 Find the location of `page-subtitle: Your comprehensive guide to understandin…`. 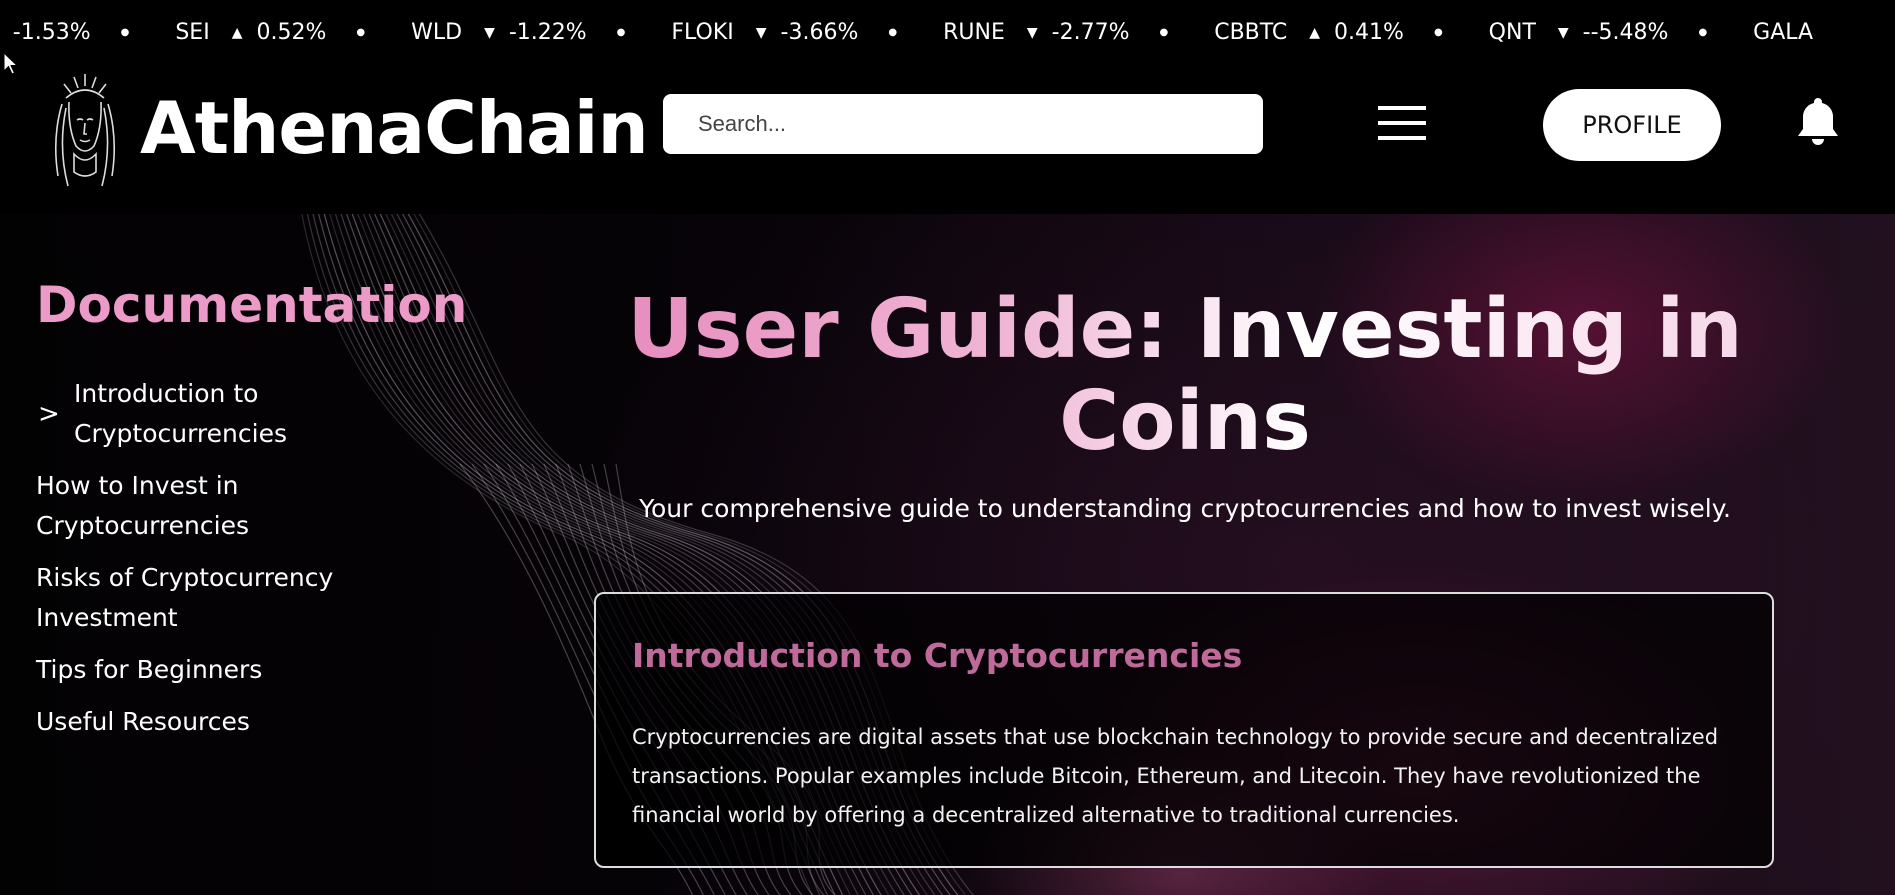

page-subtitle: Your comprehensive guide to understandin… is located at coordinates (1185, 508).